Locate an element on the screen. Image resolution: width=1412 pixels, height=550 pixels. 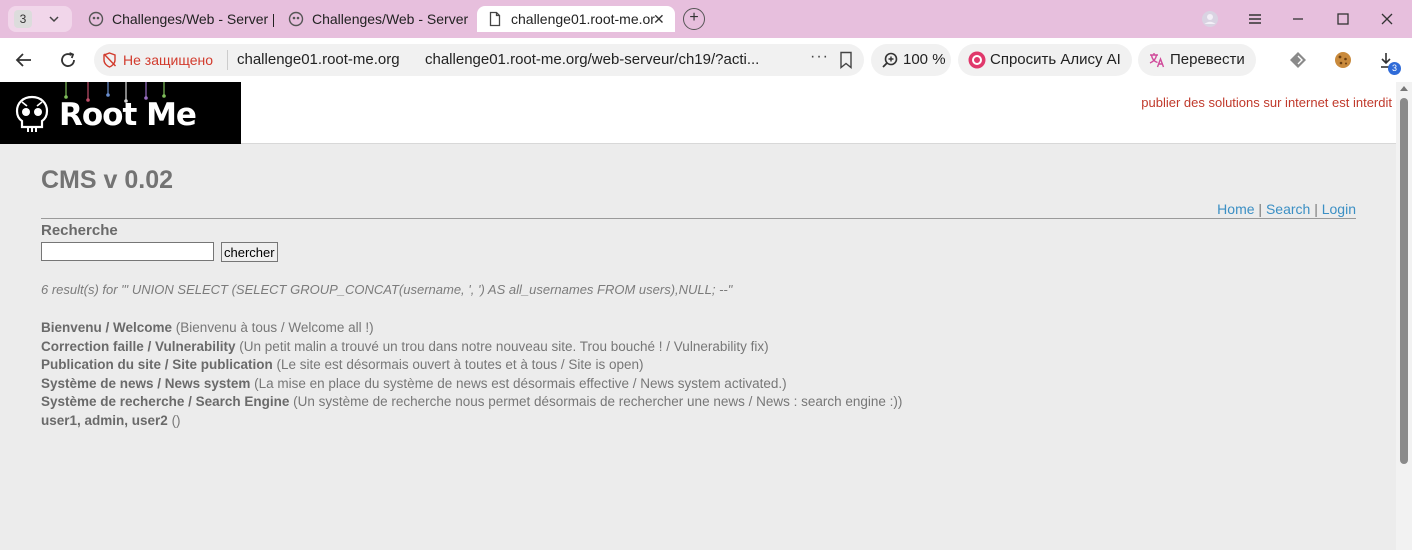
alice-icon is located at coordinates (977, 60).